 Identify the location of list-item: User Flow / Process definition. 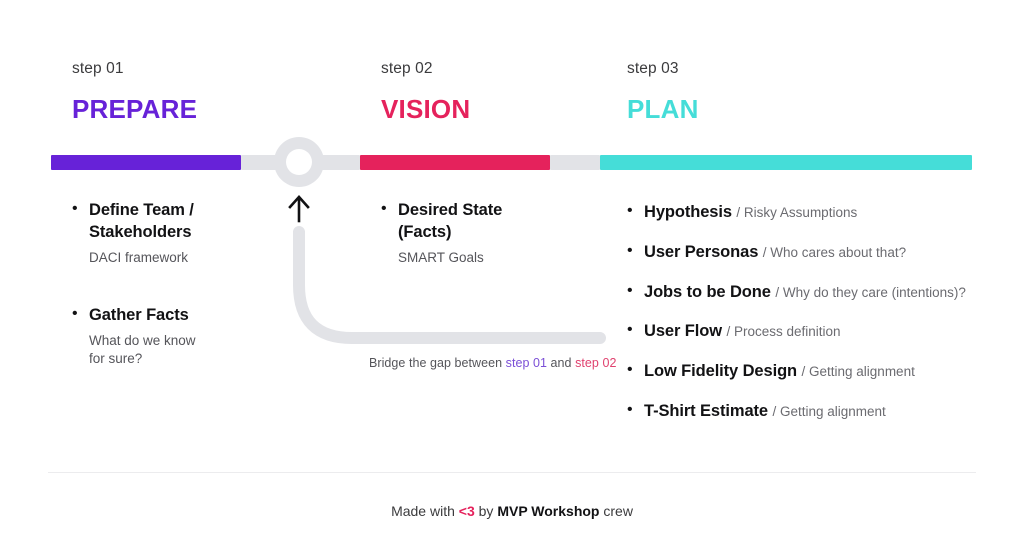
(817, 331).